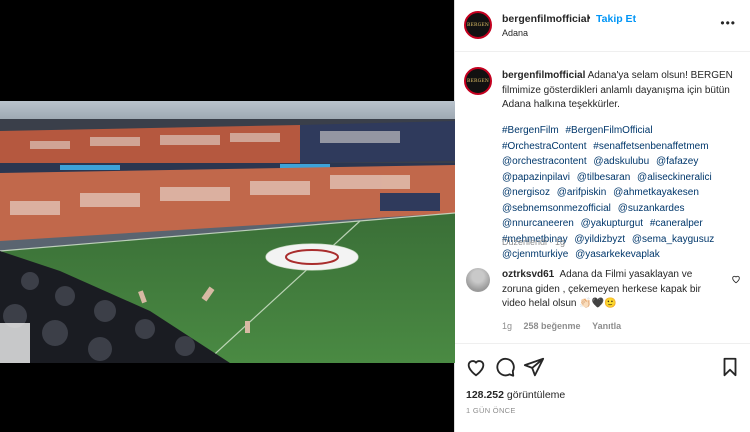 The image size is (750, 432). Describe the element at coordinates (612, 223) in the screenshot. I see `mention-link: @yakupturgut` at that location.